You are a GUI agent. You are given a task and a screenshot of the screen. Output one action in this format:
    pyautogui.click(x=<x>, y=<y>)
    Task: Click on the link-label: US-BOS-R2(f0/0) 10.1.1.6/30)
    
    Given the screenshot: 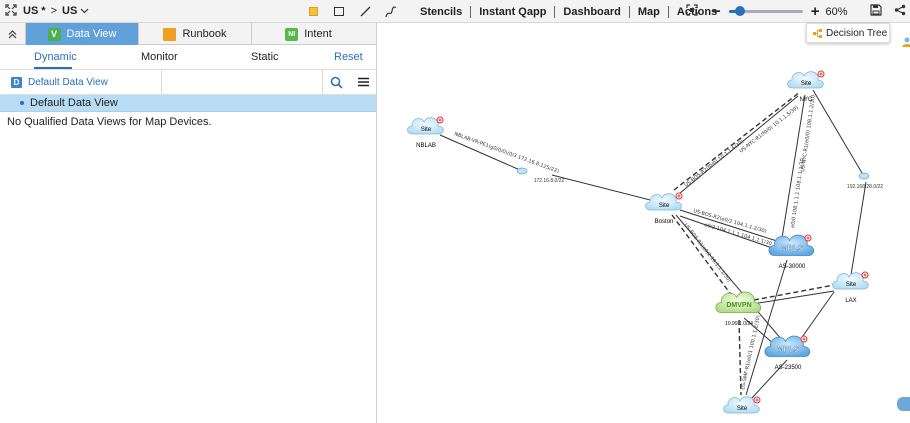 What is the action you would take?
    pyautogui.click(x=715, y=164)
    